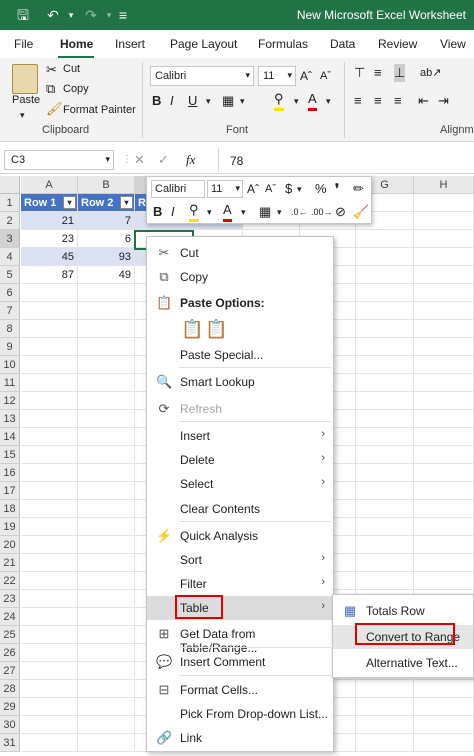  Describe the element at coordinates (240, 484) in the screenshot. I see `menu-item-select: Select ›` at that location.